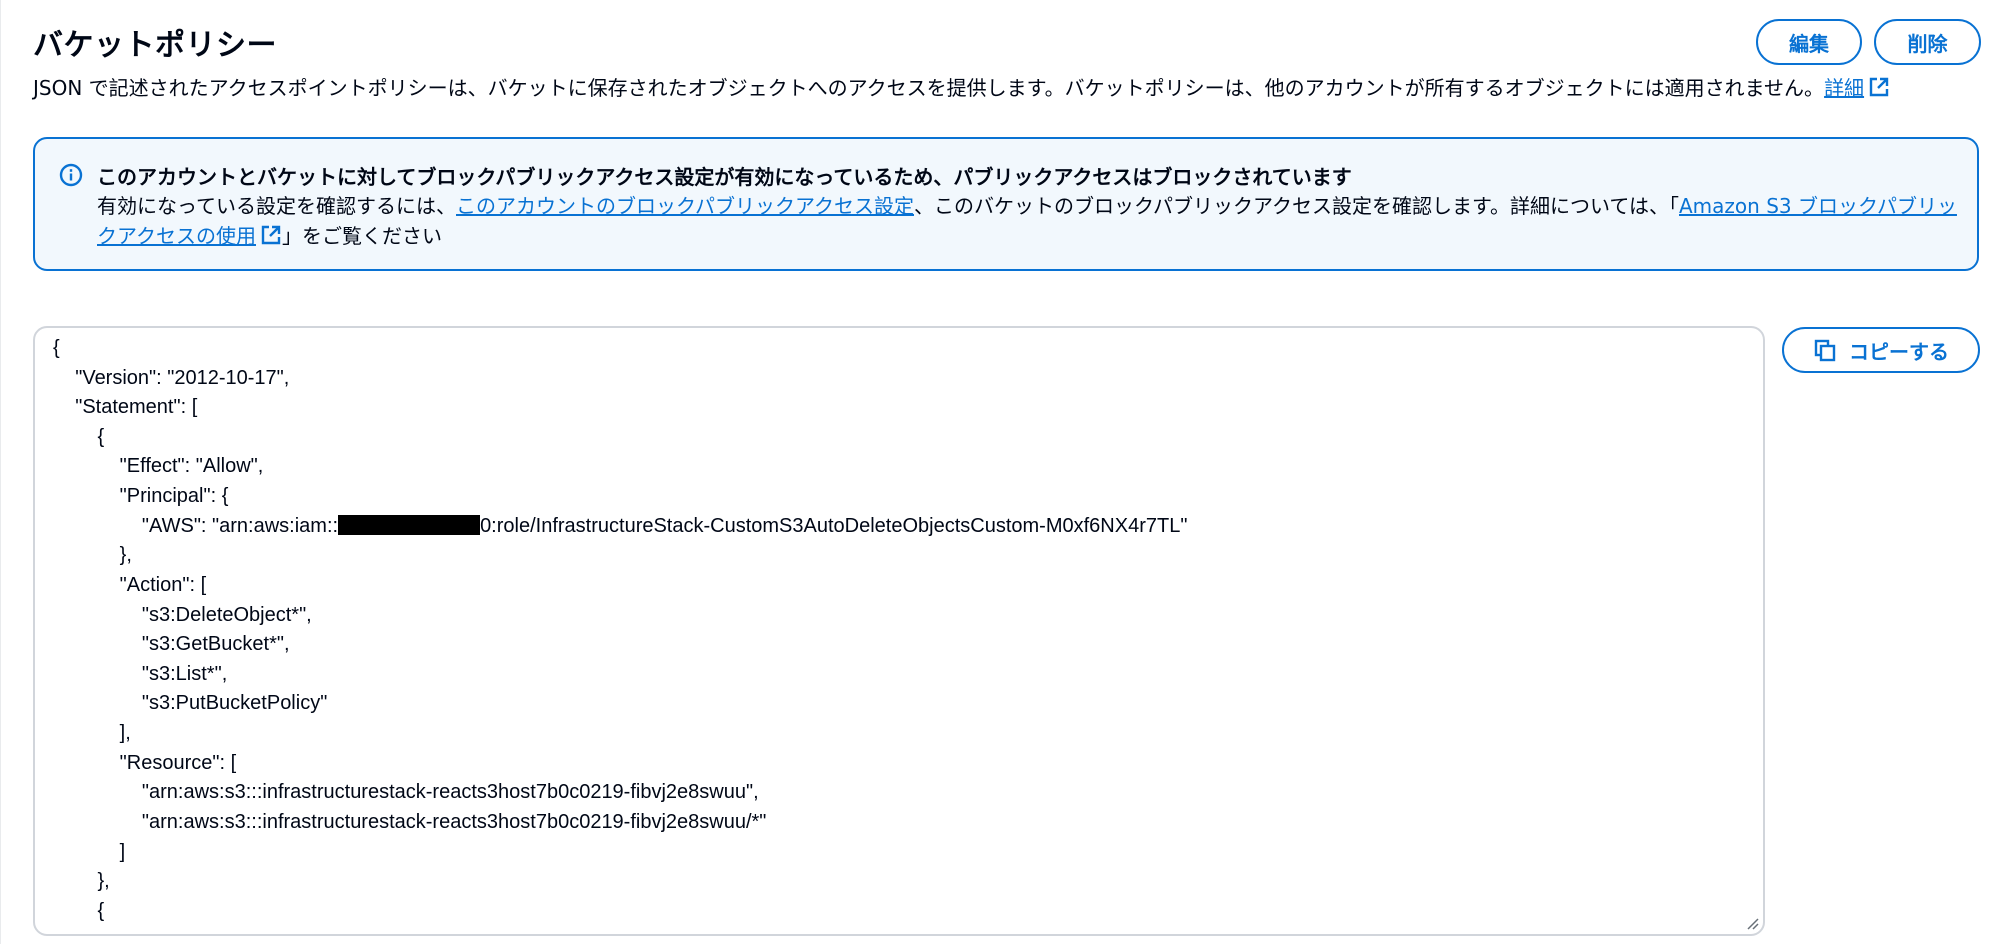 This screenshot has width=2000, height=944. What do you see at coordinates (1752, 923) in the screenshot?
I see `resize-handle-icon` at bounding box center [1752, 923].